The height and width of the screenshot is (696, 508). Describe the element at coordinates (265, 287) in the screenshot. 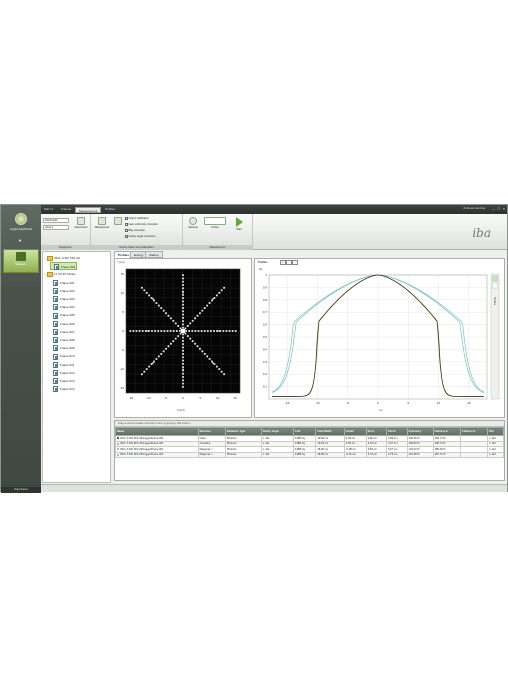

I see `y-tick-label: 0.9` at that location.